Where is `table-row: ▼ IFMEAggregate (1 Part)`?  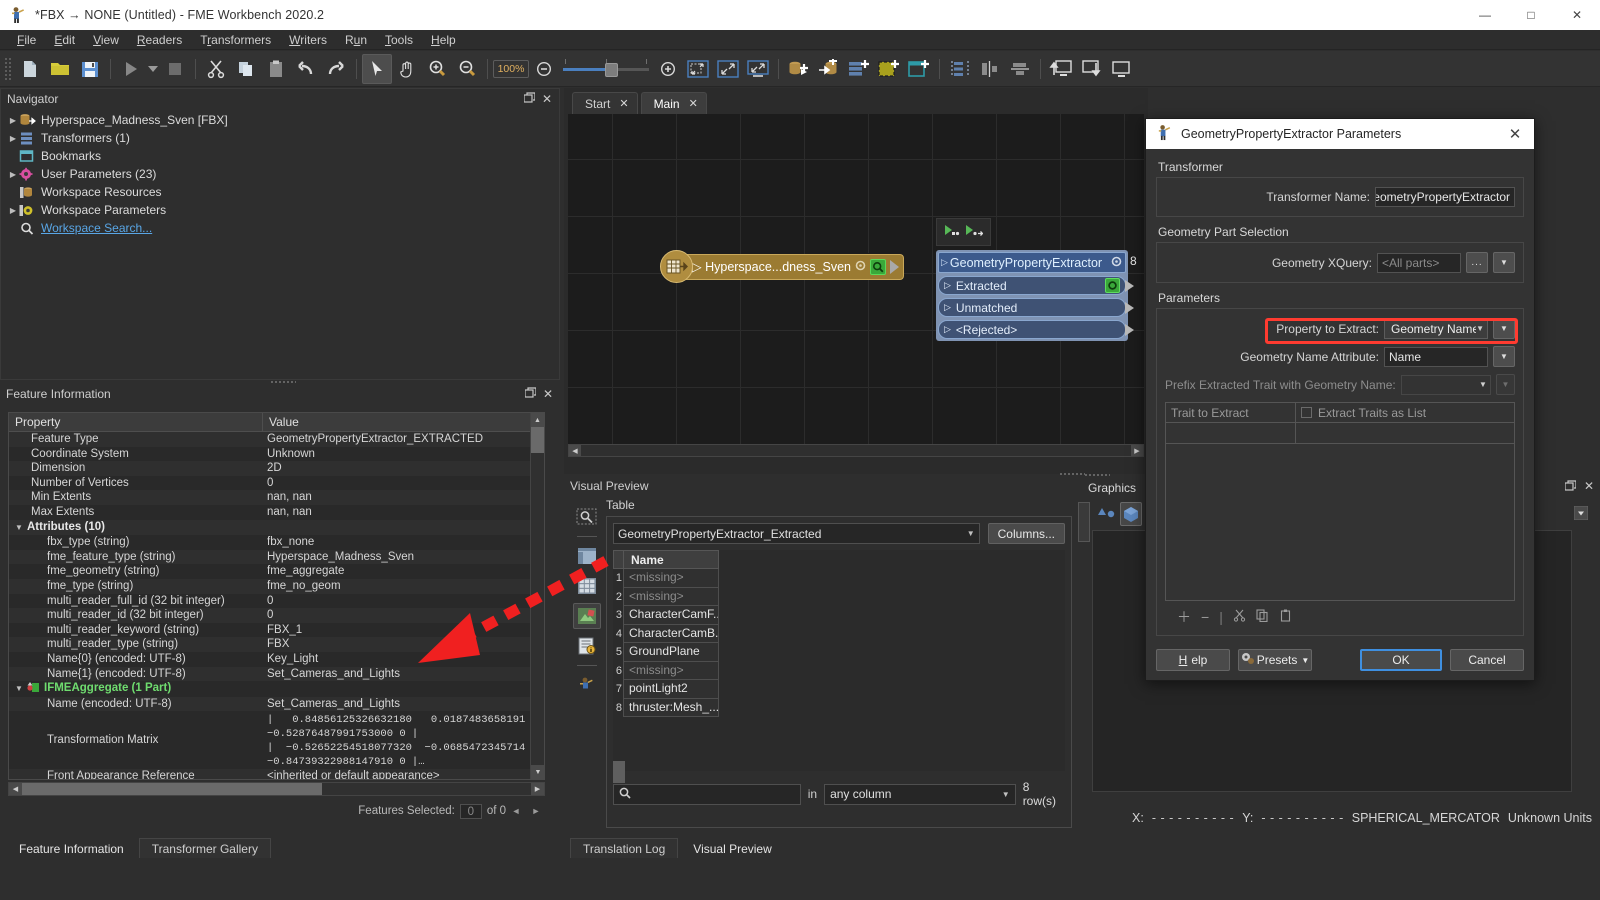
table-row: ▼ IFMEAggregate (1 Part) is located at coordinates (276, 689).